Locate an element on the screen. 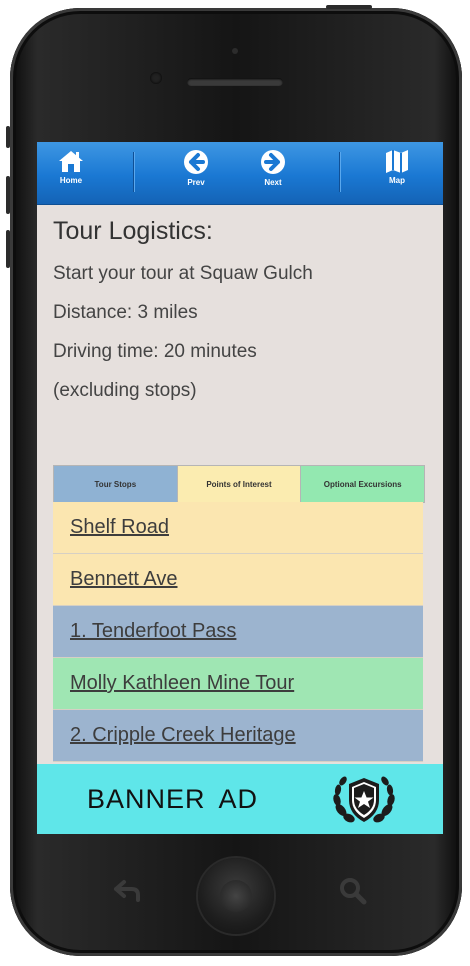  driving-time-text: Driving time: 20 minutes is located at coordinates (155, 351).